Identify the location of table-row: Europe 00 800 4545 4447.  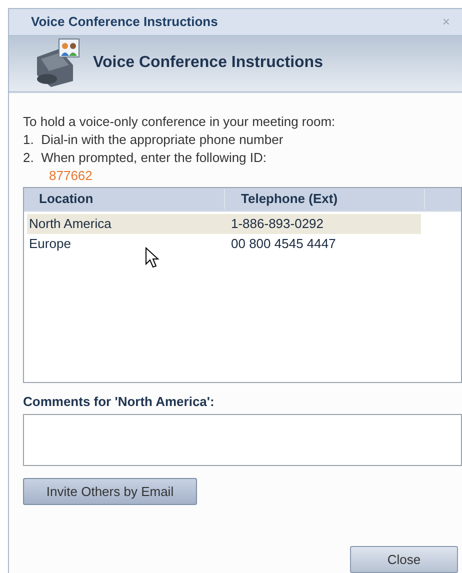
(224, 244).